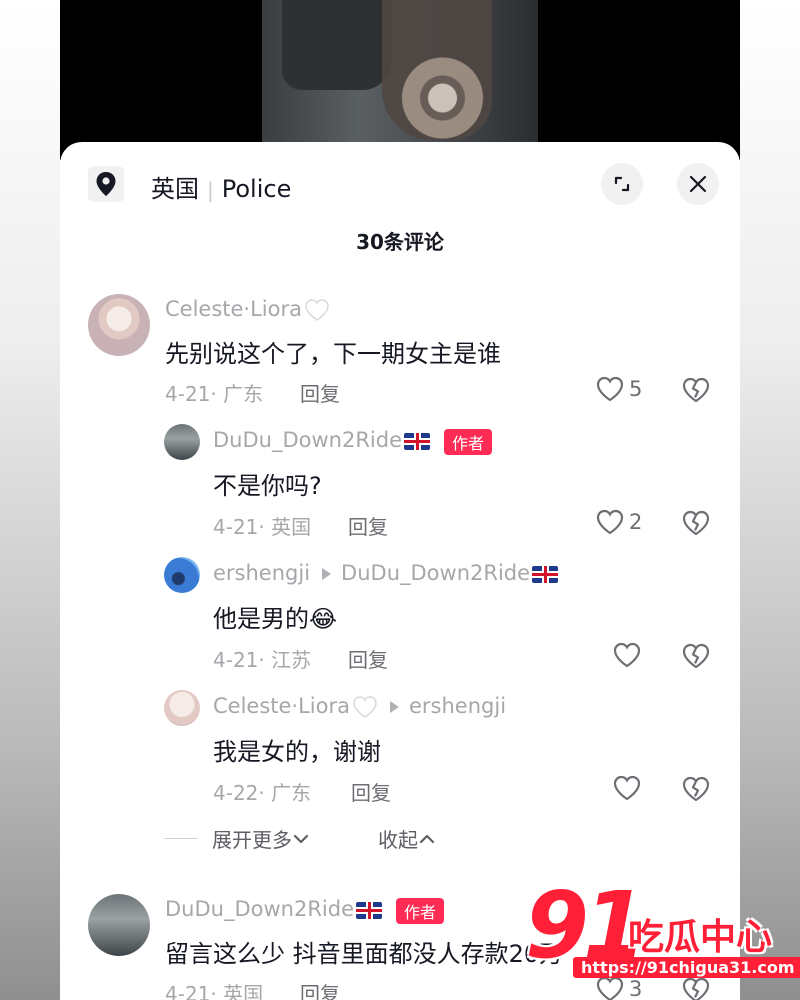 The height and width of the screenshot is (1000, 800). What do you see at coordinates (400, 242) in the screenshot?
I see `comment-count-title: 30条评论` at bounding box center [400, 242].